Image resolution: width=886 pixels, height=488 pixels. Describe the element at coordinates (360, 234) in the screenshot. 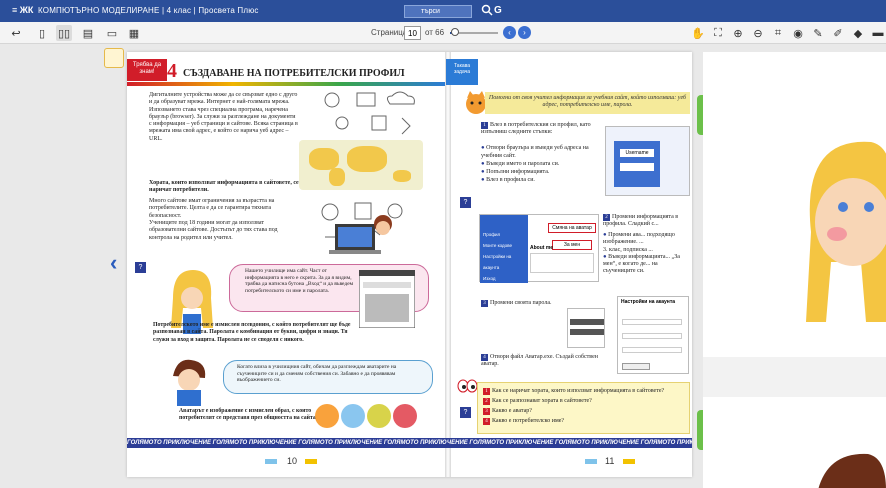

I see `laptop-boy-illustration` at that location.